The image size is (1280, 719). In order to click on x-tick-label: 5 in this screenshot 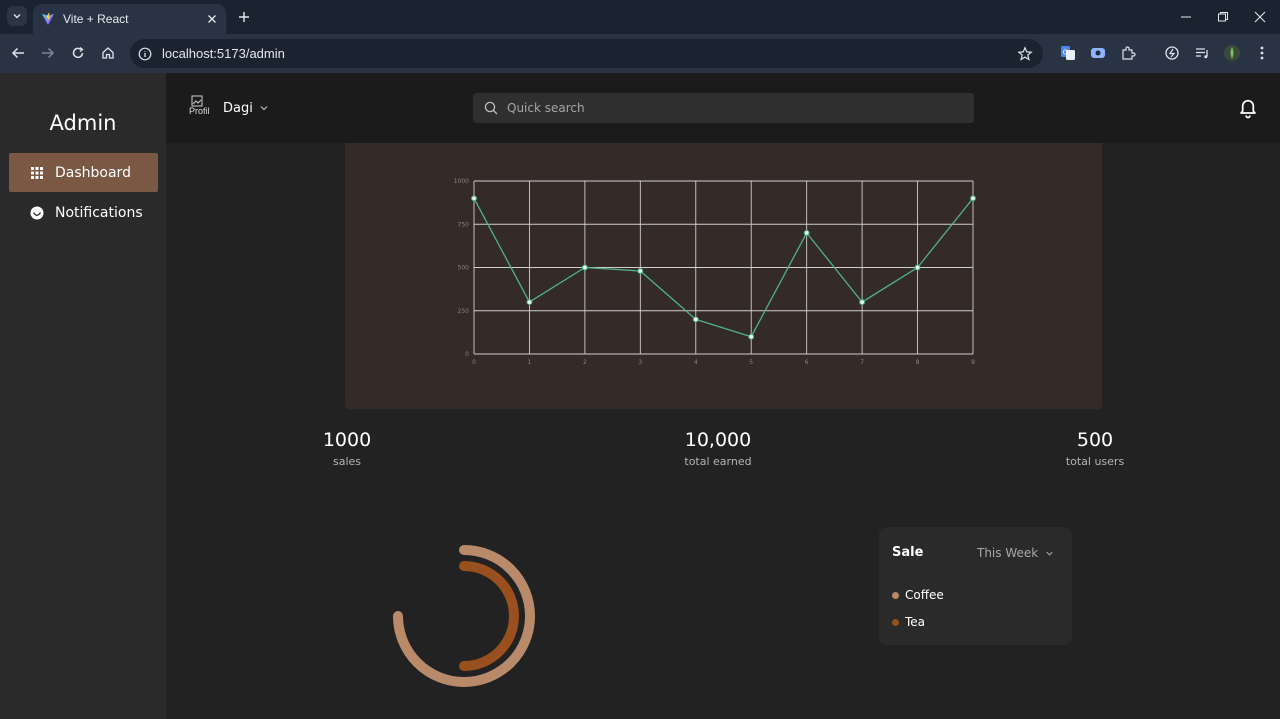, I will do `click(751, 362)`.